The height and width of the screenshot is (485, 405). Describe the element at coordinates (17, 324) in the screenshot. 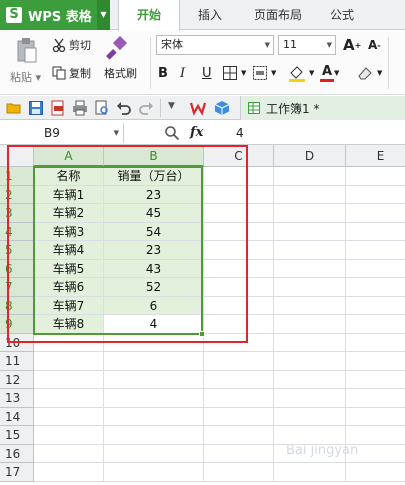

I see `row-header-9: 9` at that location.